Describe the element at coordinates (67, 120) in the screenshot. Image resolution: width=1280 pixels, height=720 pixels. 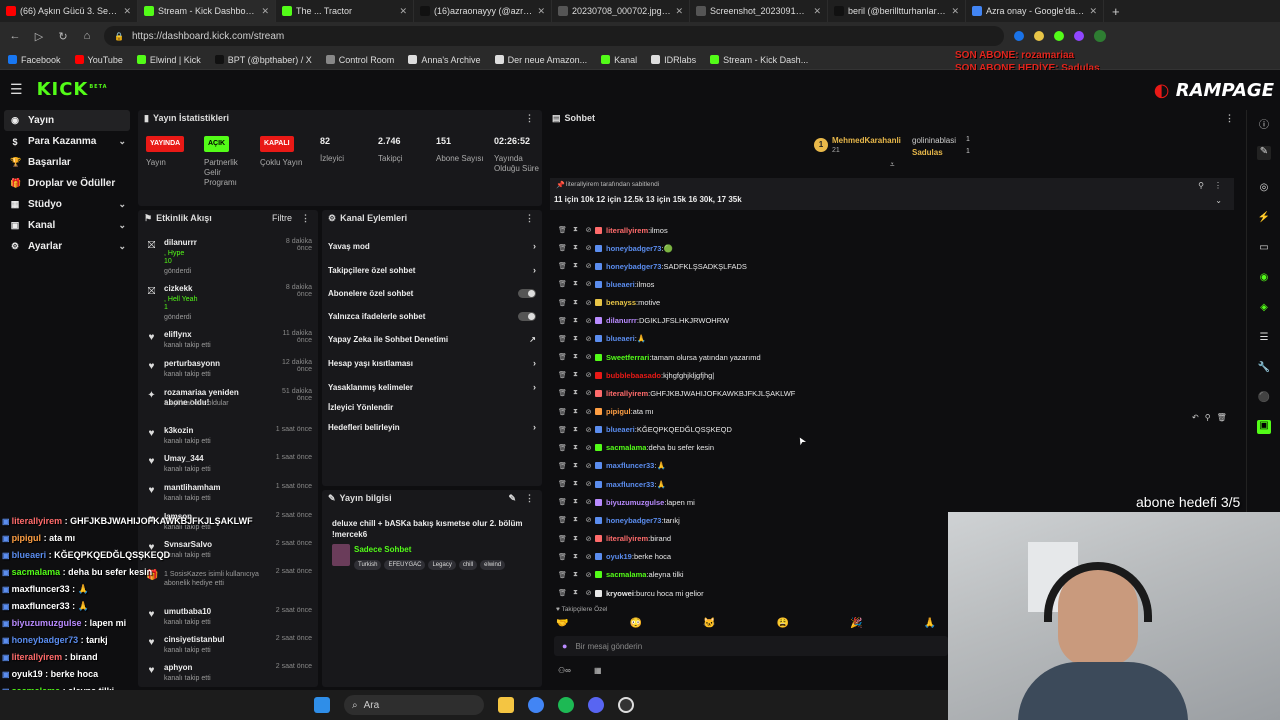
I see `sidebar-item: ◉ Yayın` at that location.